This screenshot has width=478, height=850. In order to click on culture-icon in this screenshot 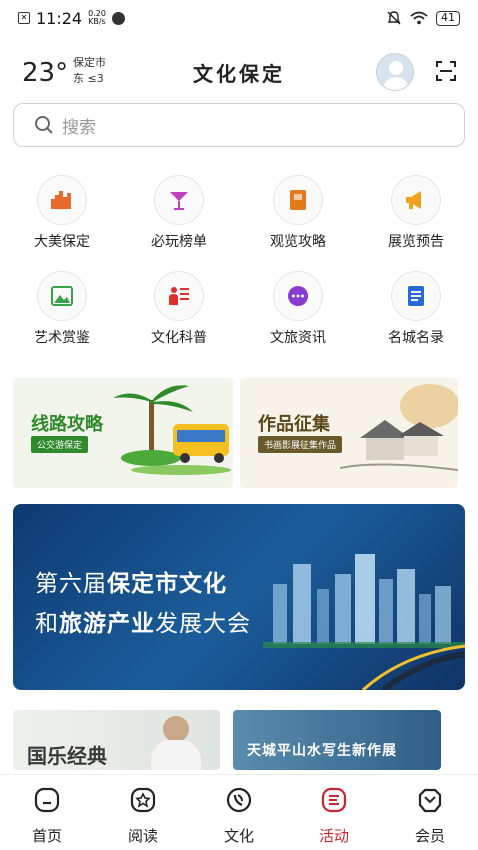, I will do `click(239, 800)`.